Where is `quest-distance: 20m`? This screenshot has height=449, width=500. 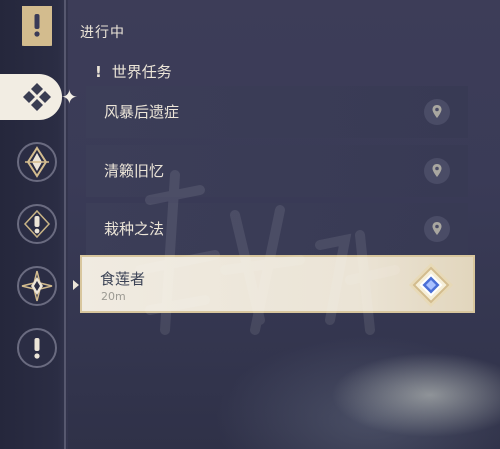
quest-distance: 20m is located at coordinates (113, 296).